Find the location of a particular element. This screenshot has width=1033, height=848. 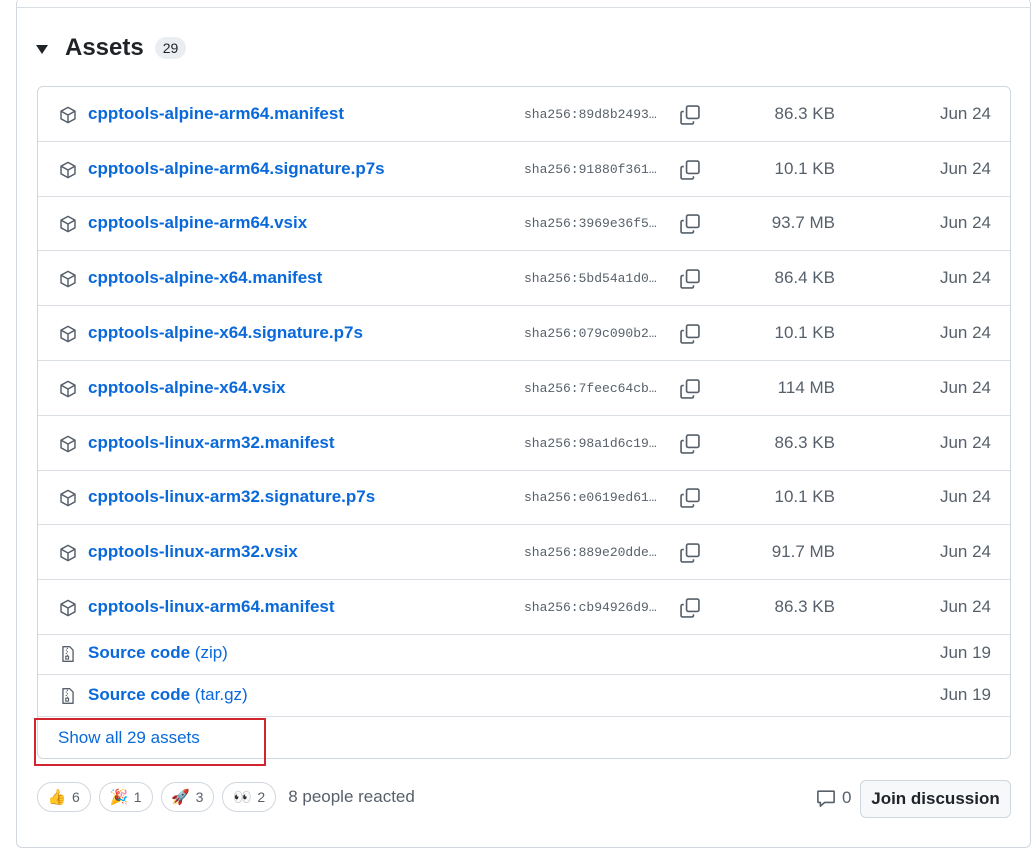

asset-link: cpptools-alpine-arm64.signature.p7s is located at coordinates (236, 169).